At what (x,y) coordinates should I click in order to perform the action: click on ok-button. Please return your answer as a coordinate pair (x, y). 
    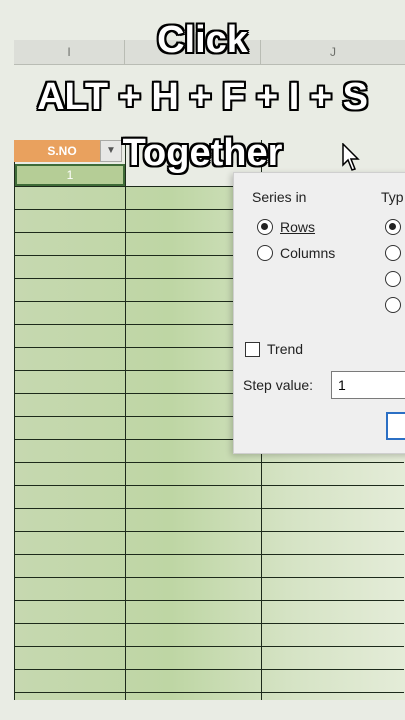
    Looking at the image, I should click on (395, 426).